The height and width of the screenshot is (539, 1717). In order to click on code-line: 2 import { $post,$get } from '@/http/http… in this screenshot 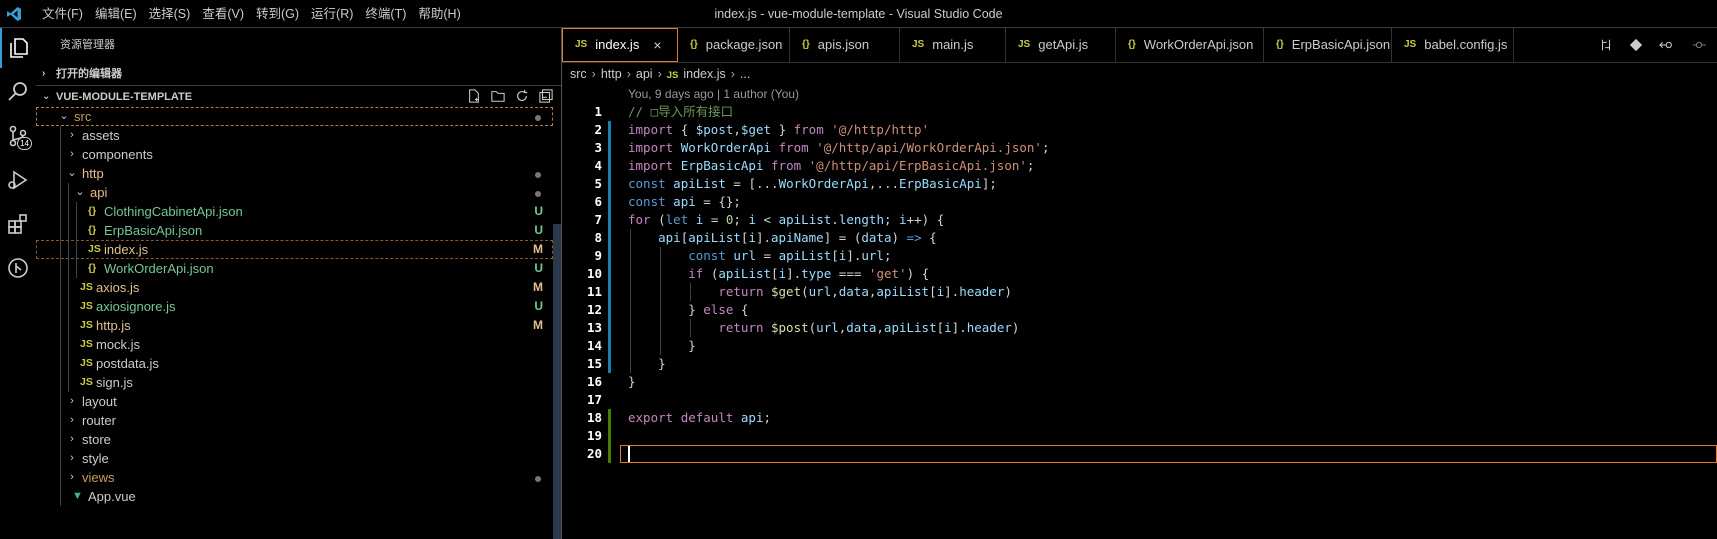, I will do `click(1139, 130)`.